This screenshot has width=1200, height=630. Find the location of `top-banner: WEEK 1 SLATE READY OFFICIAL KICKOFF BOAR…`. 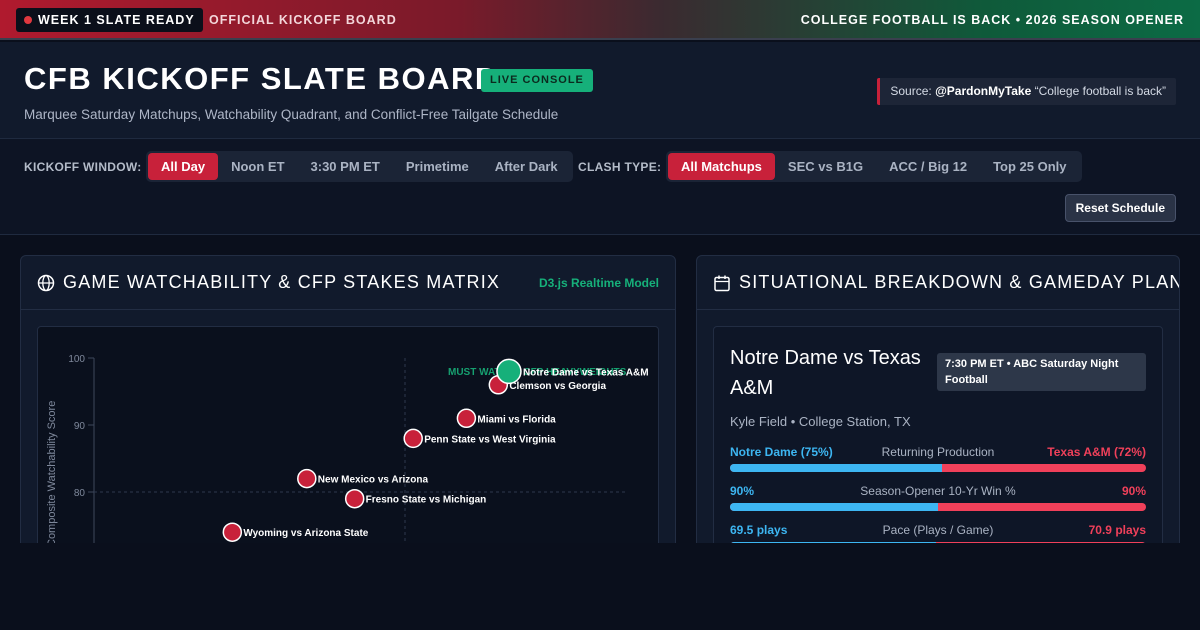

top-banner: WEEK 1 SLATE READY OFFICIAL KICKOFF BOAR… is located at coordinates (600, 20).